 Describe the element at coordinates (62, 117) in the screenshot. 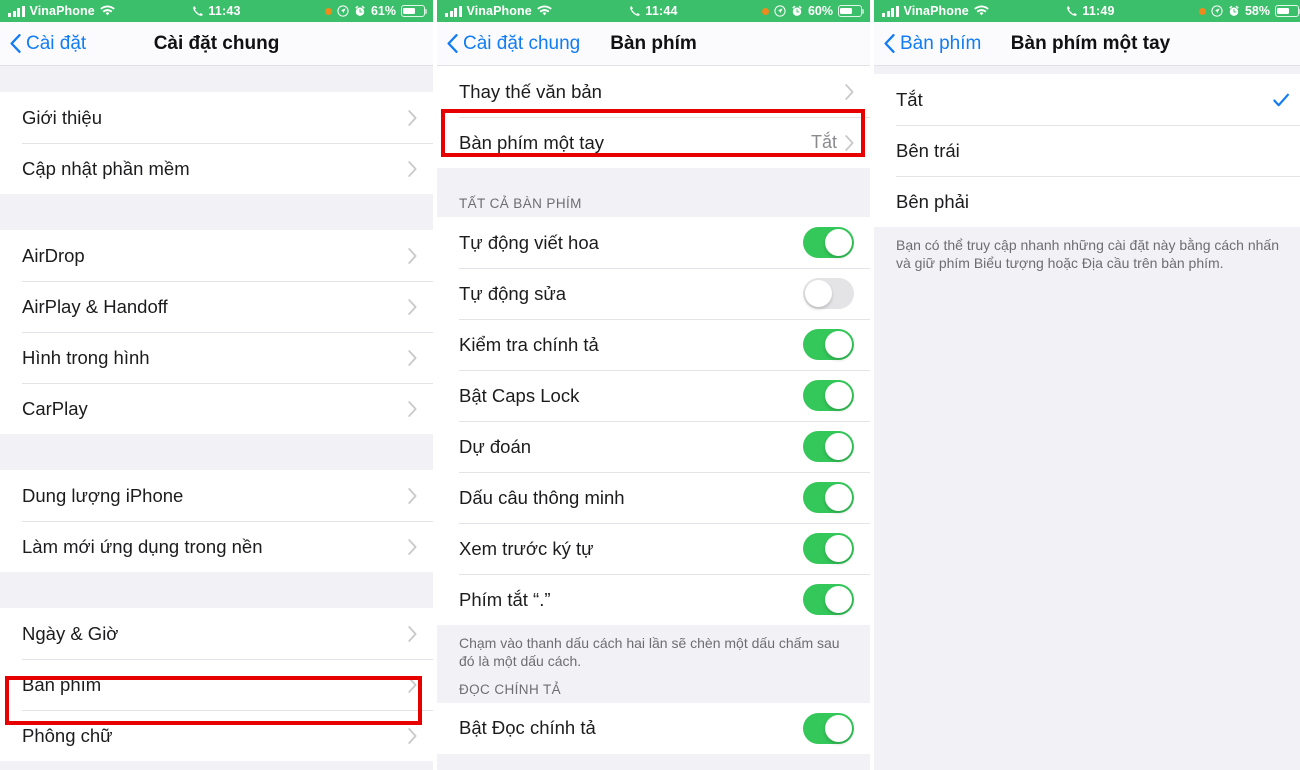

I see `row-label: Giới thiệu` at that location.